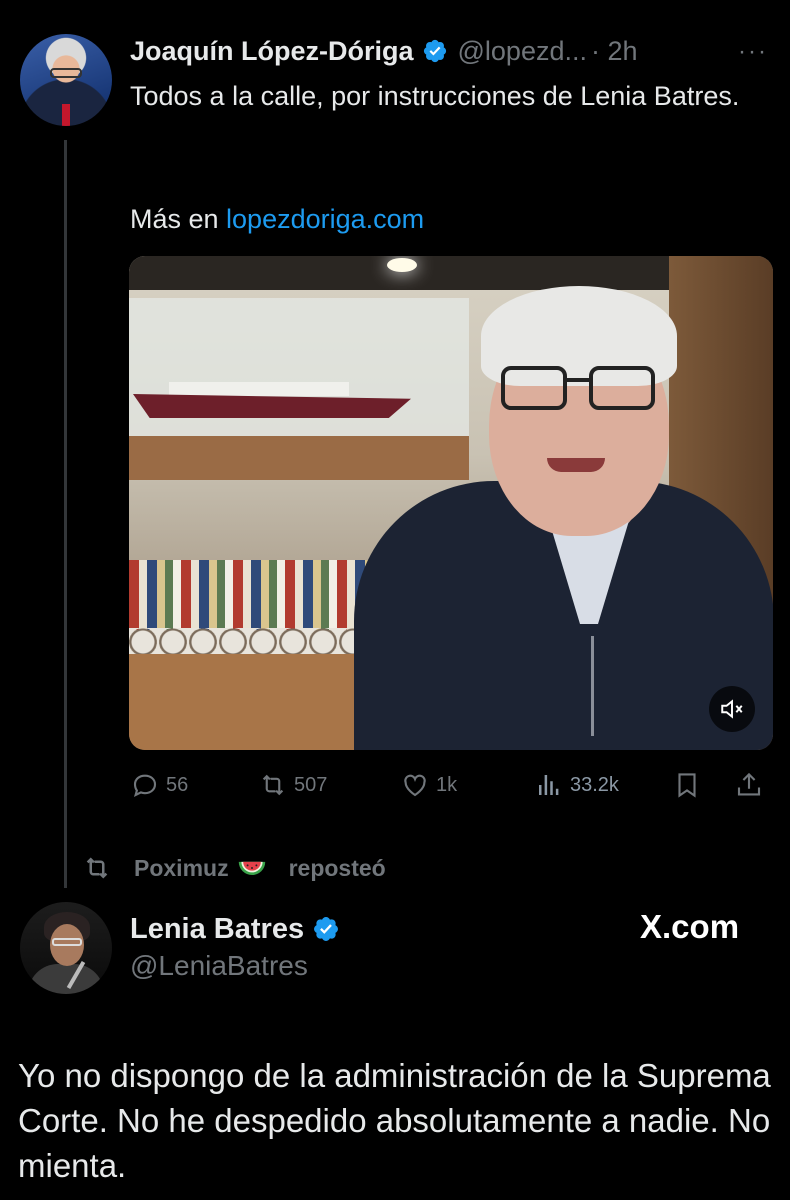 The image size is (790, 1200). What do you see at coordinates (592, 686) in the screenshot?
I see `video-person-zipper` at bounding box center [592, 686].